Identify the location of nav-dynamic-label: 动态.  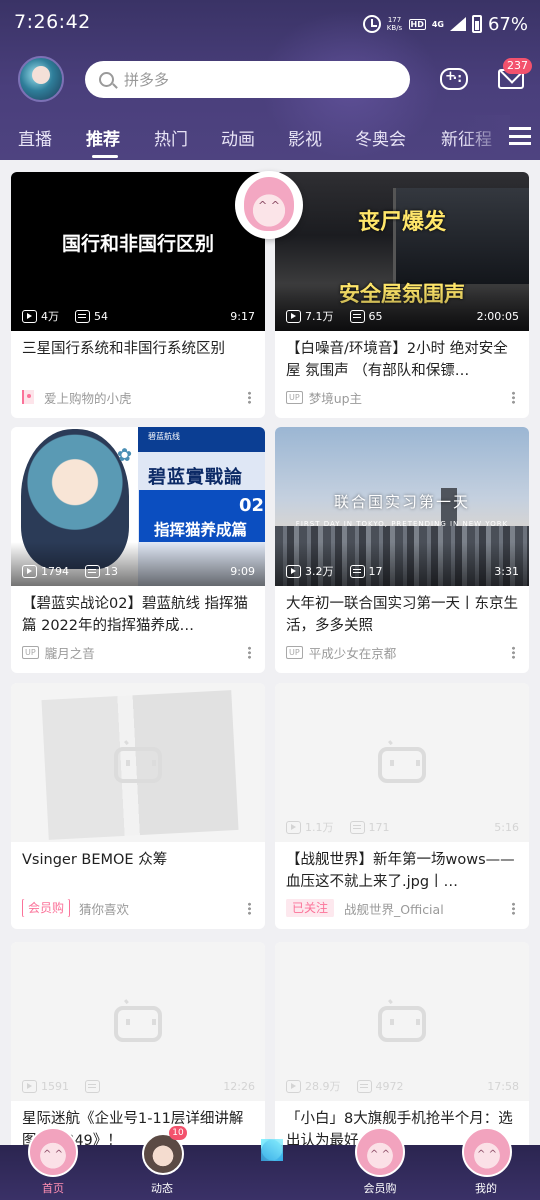
(162, 1188).